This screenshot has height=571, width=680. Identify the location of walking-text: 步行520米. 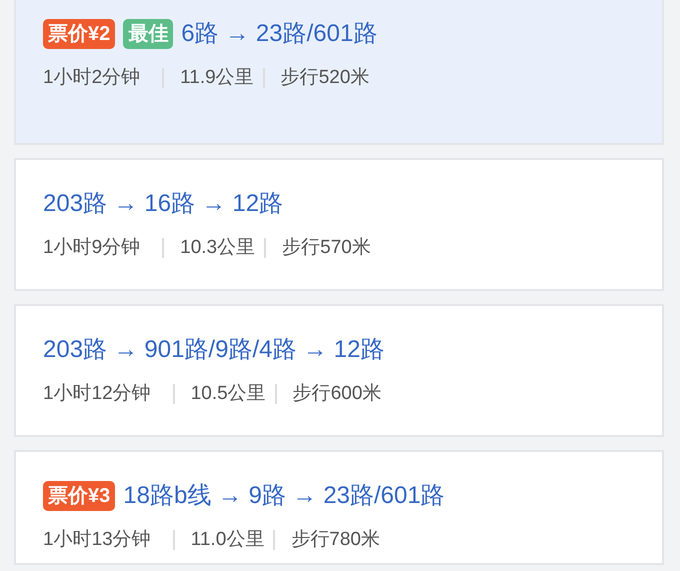
(325, 78).